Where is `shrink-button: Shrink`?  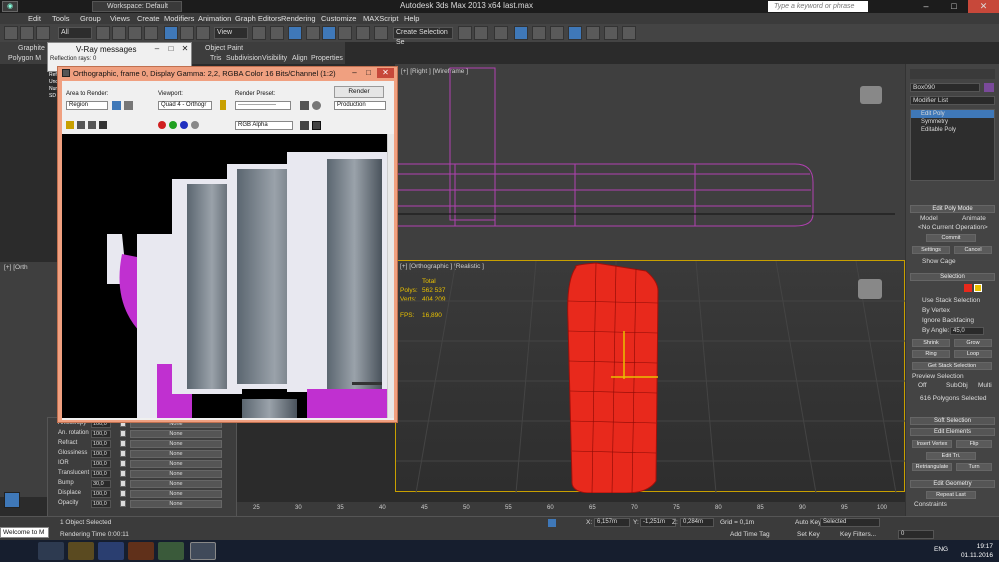 shrink-button: Shrink is located at coordinates (931, 343).